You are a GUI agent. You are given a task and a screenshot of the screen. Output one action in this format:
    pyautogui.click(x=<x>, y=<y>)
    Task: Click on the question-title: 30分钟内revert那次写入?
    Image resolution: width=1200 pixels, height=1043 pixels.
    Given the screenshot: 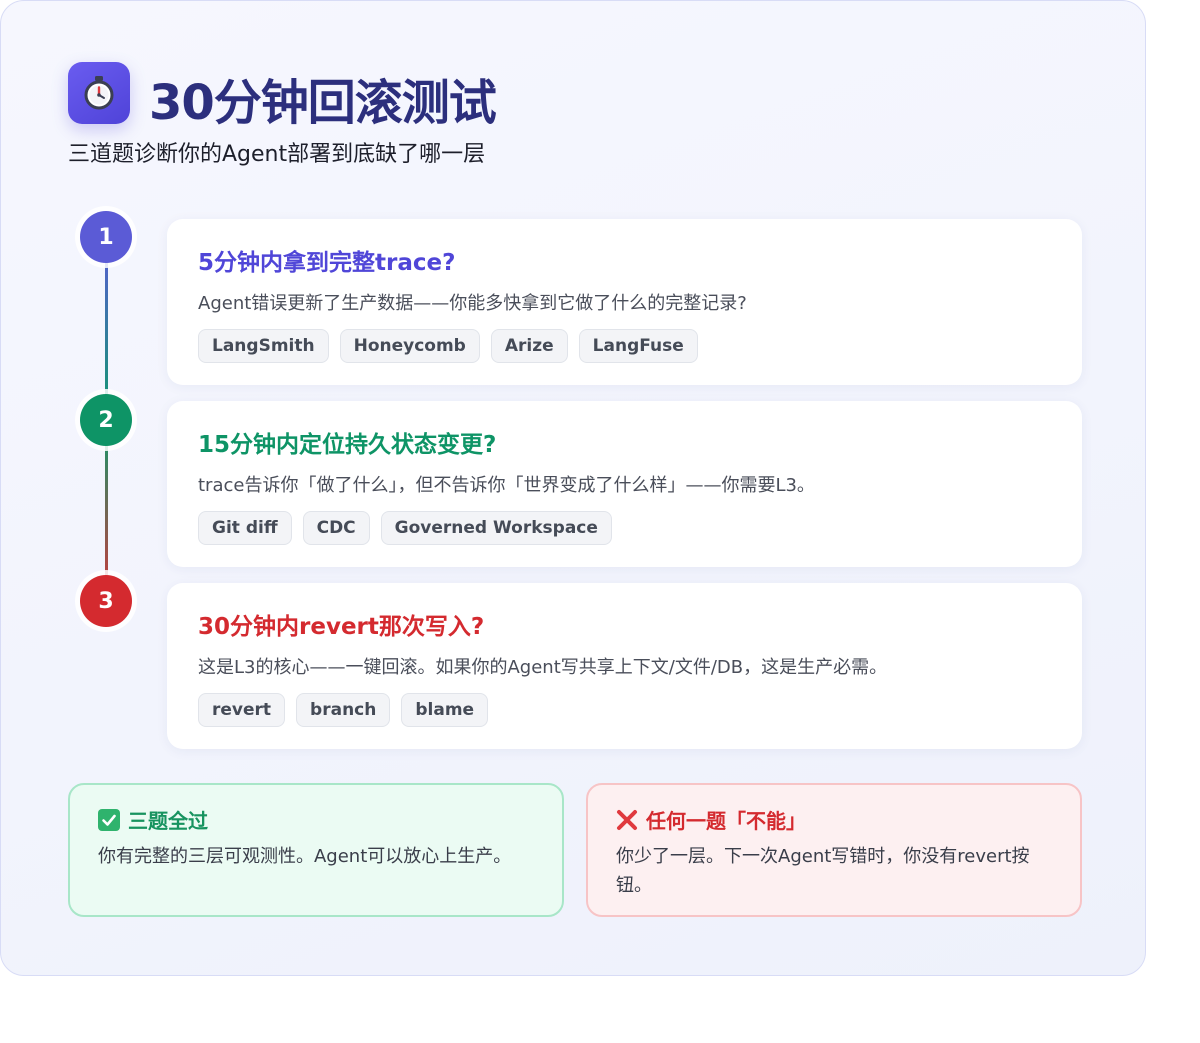 What is the action you would take?
    pyautogui.click(x=341, y=627)
    